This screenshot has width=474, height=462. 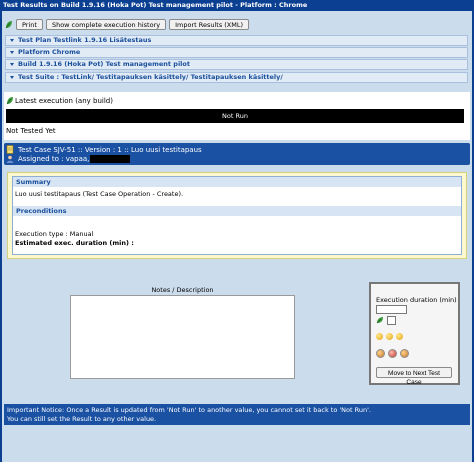 I want to click on blocked-bug-icon, so click(x=404, y=353).